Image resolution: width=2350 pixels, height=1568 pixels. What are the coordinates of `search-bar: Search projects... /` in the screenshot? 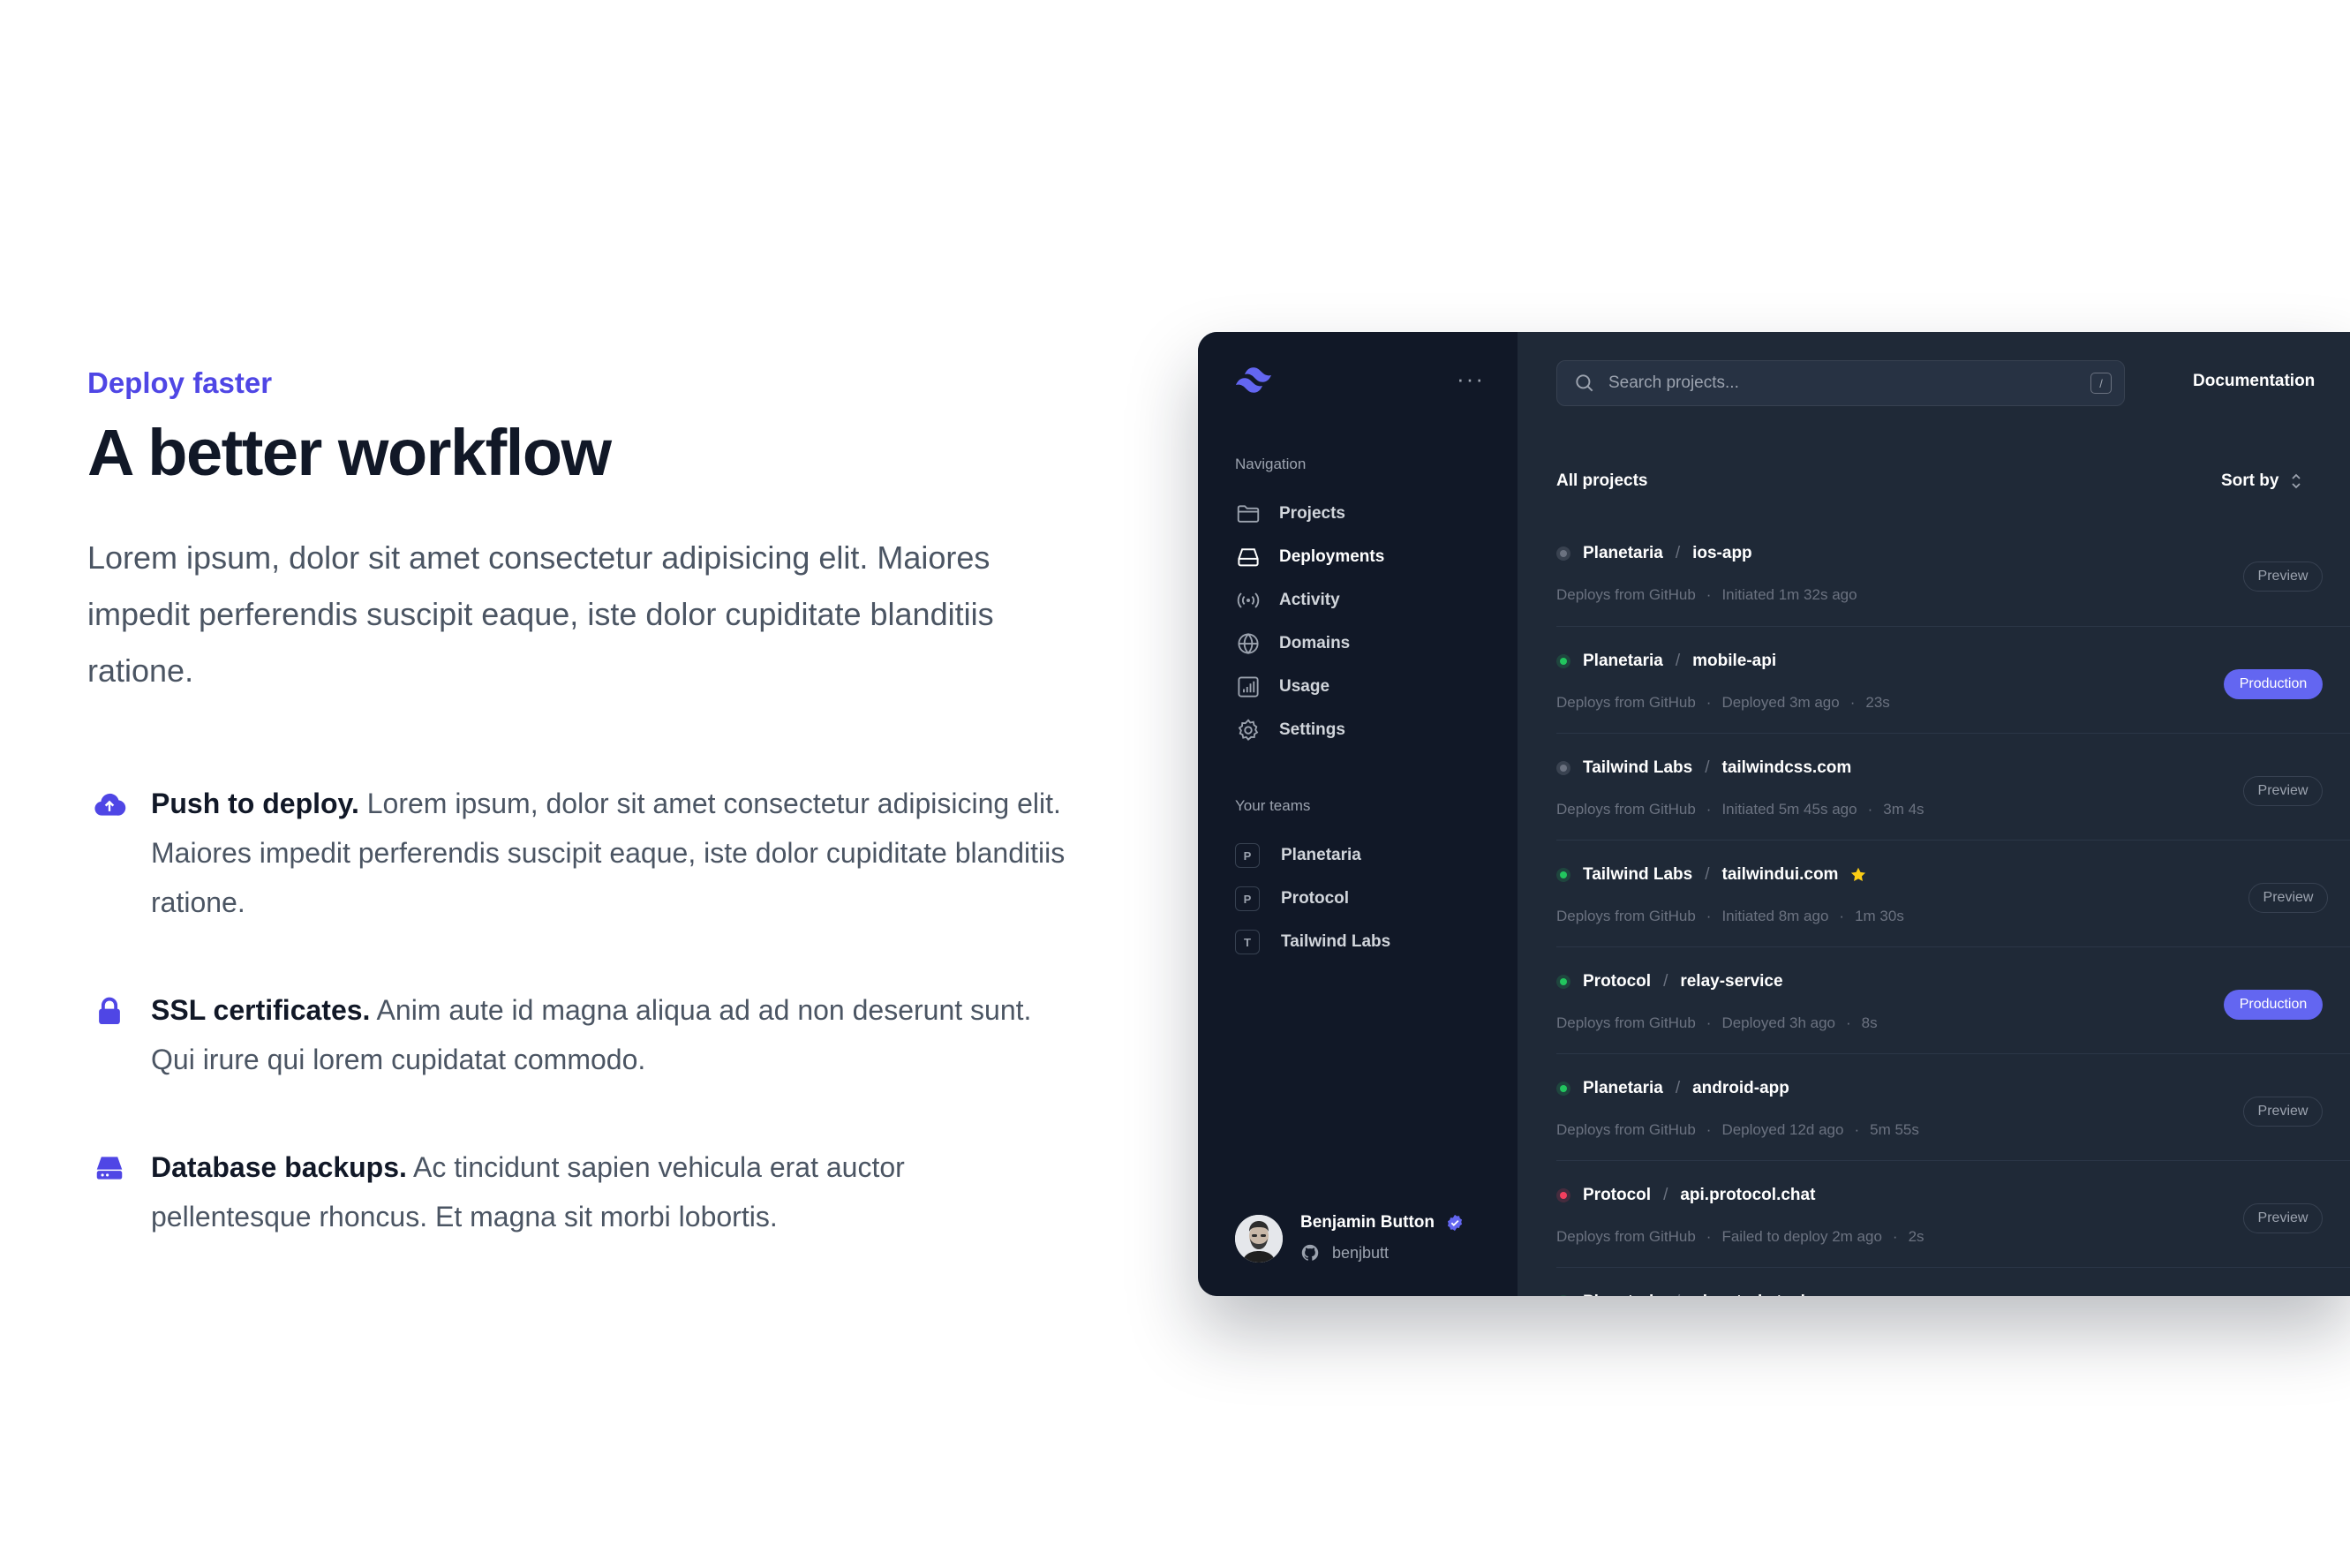 It's located at (1840, 383).